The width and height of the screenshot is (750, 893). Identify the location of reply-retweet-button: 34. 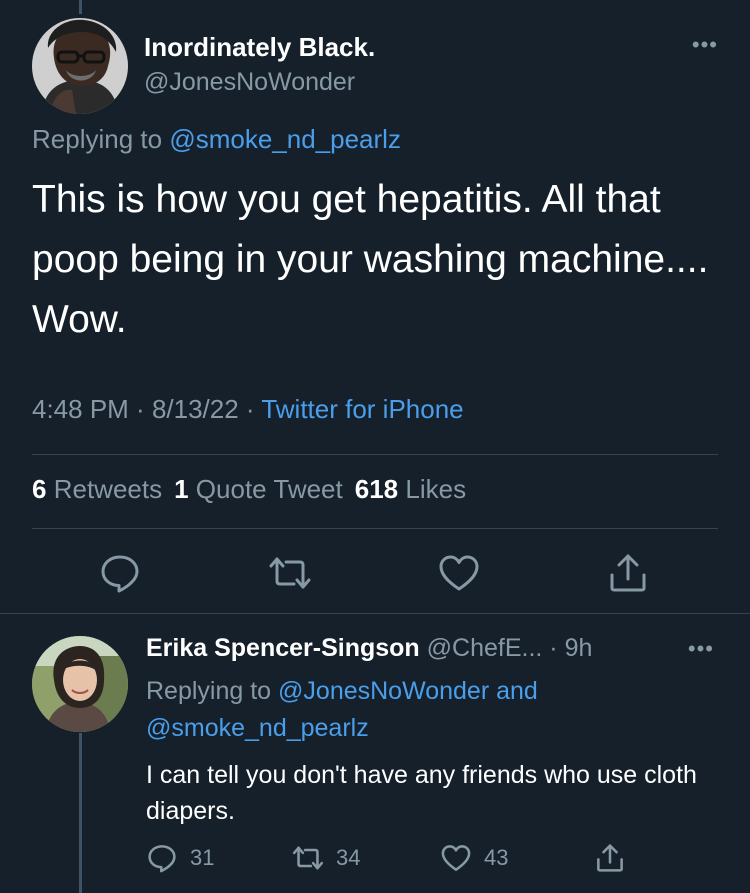
(326, 858).